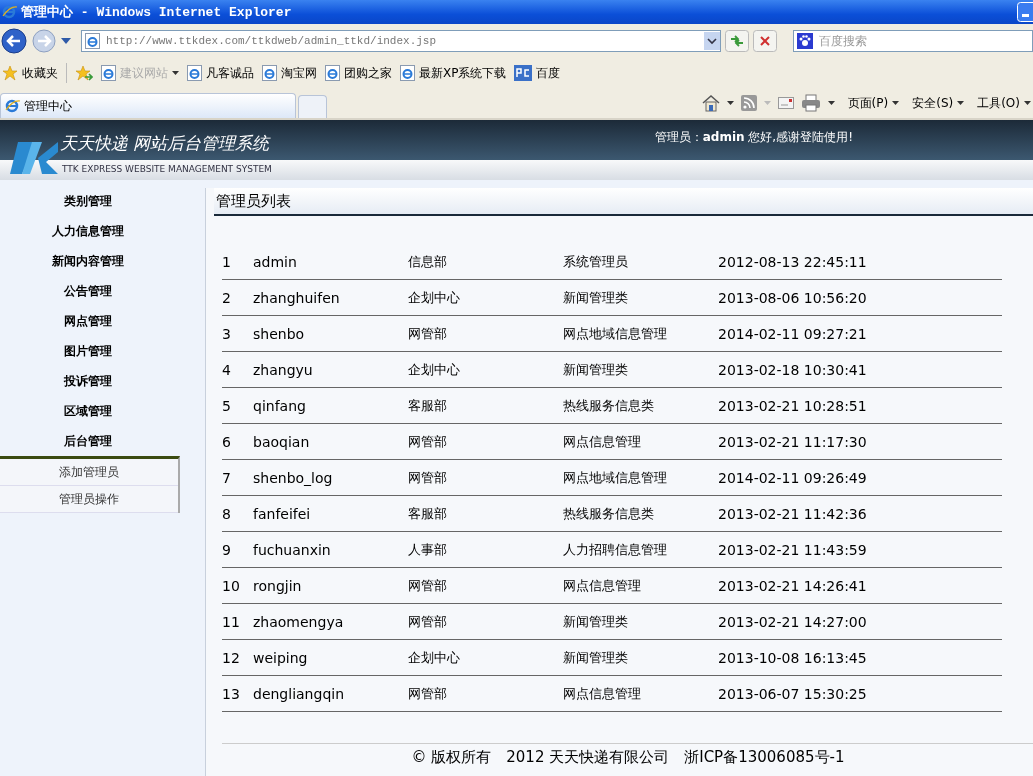 This screenshot has height=776, width=1033. Describe the element at coordinates (793, 657) in the screenshot. I see `table-cell-text: 2013-10-08 16:13:45` at that location.